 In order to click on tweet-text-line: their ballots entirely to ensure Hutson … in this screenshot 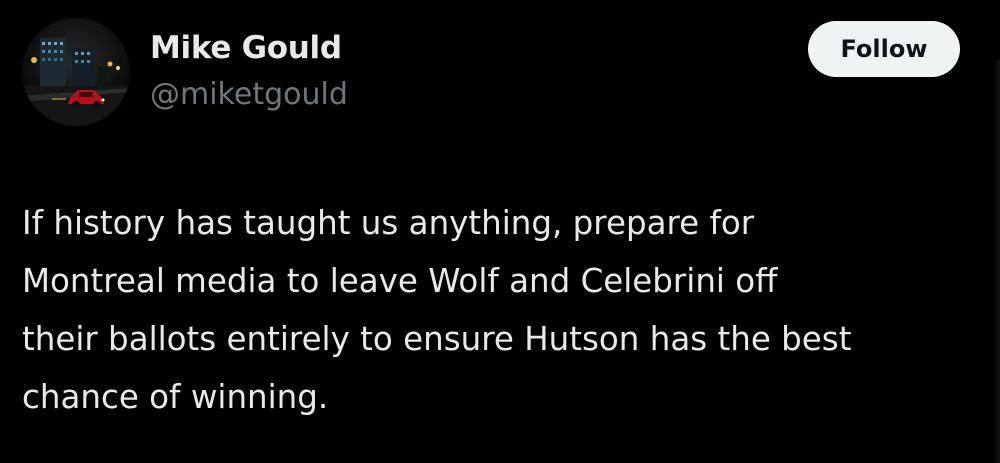, I will do `click(437, 339)`.